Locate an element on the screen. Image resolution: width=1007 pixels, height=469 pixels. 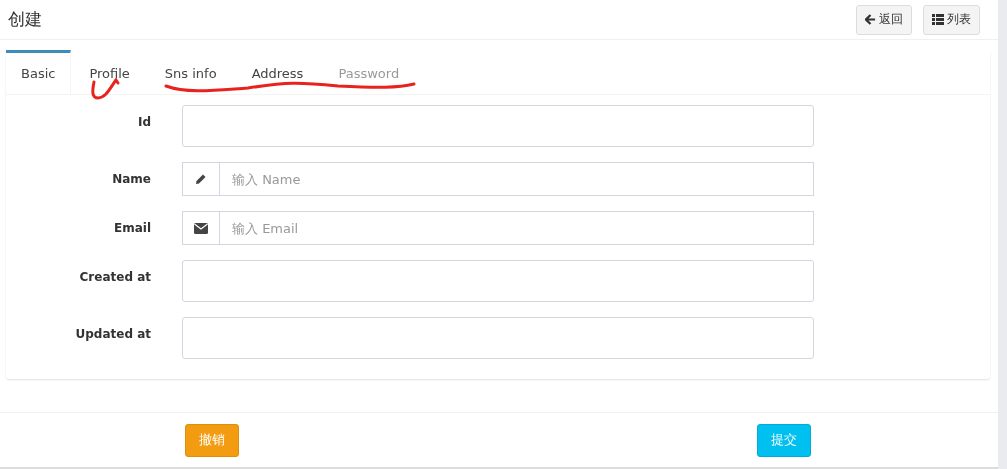
tab: Address is located at coordinates (278, 72).